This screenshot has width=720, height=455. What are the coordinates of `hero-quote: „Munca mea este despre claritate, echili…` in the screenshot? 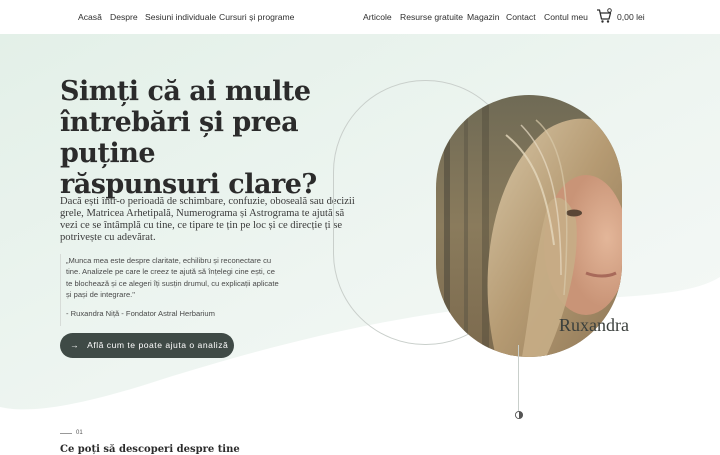 It's located at (172, 278).